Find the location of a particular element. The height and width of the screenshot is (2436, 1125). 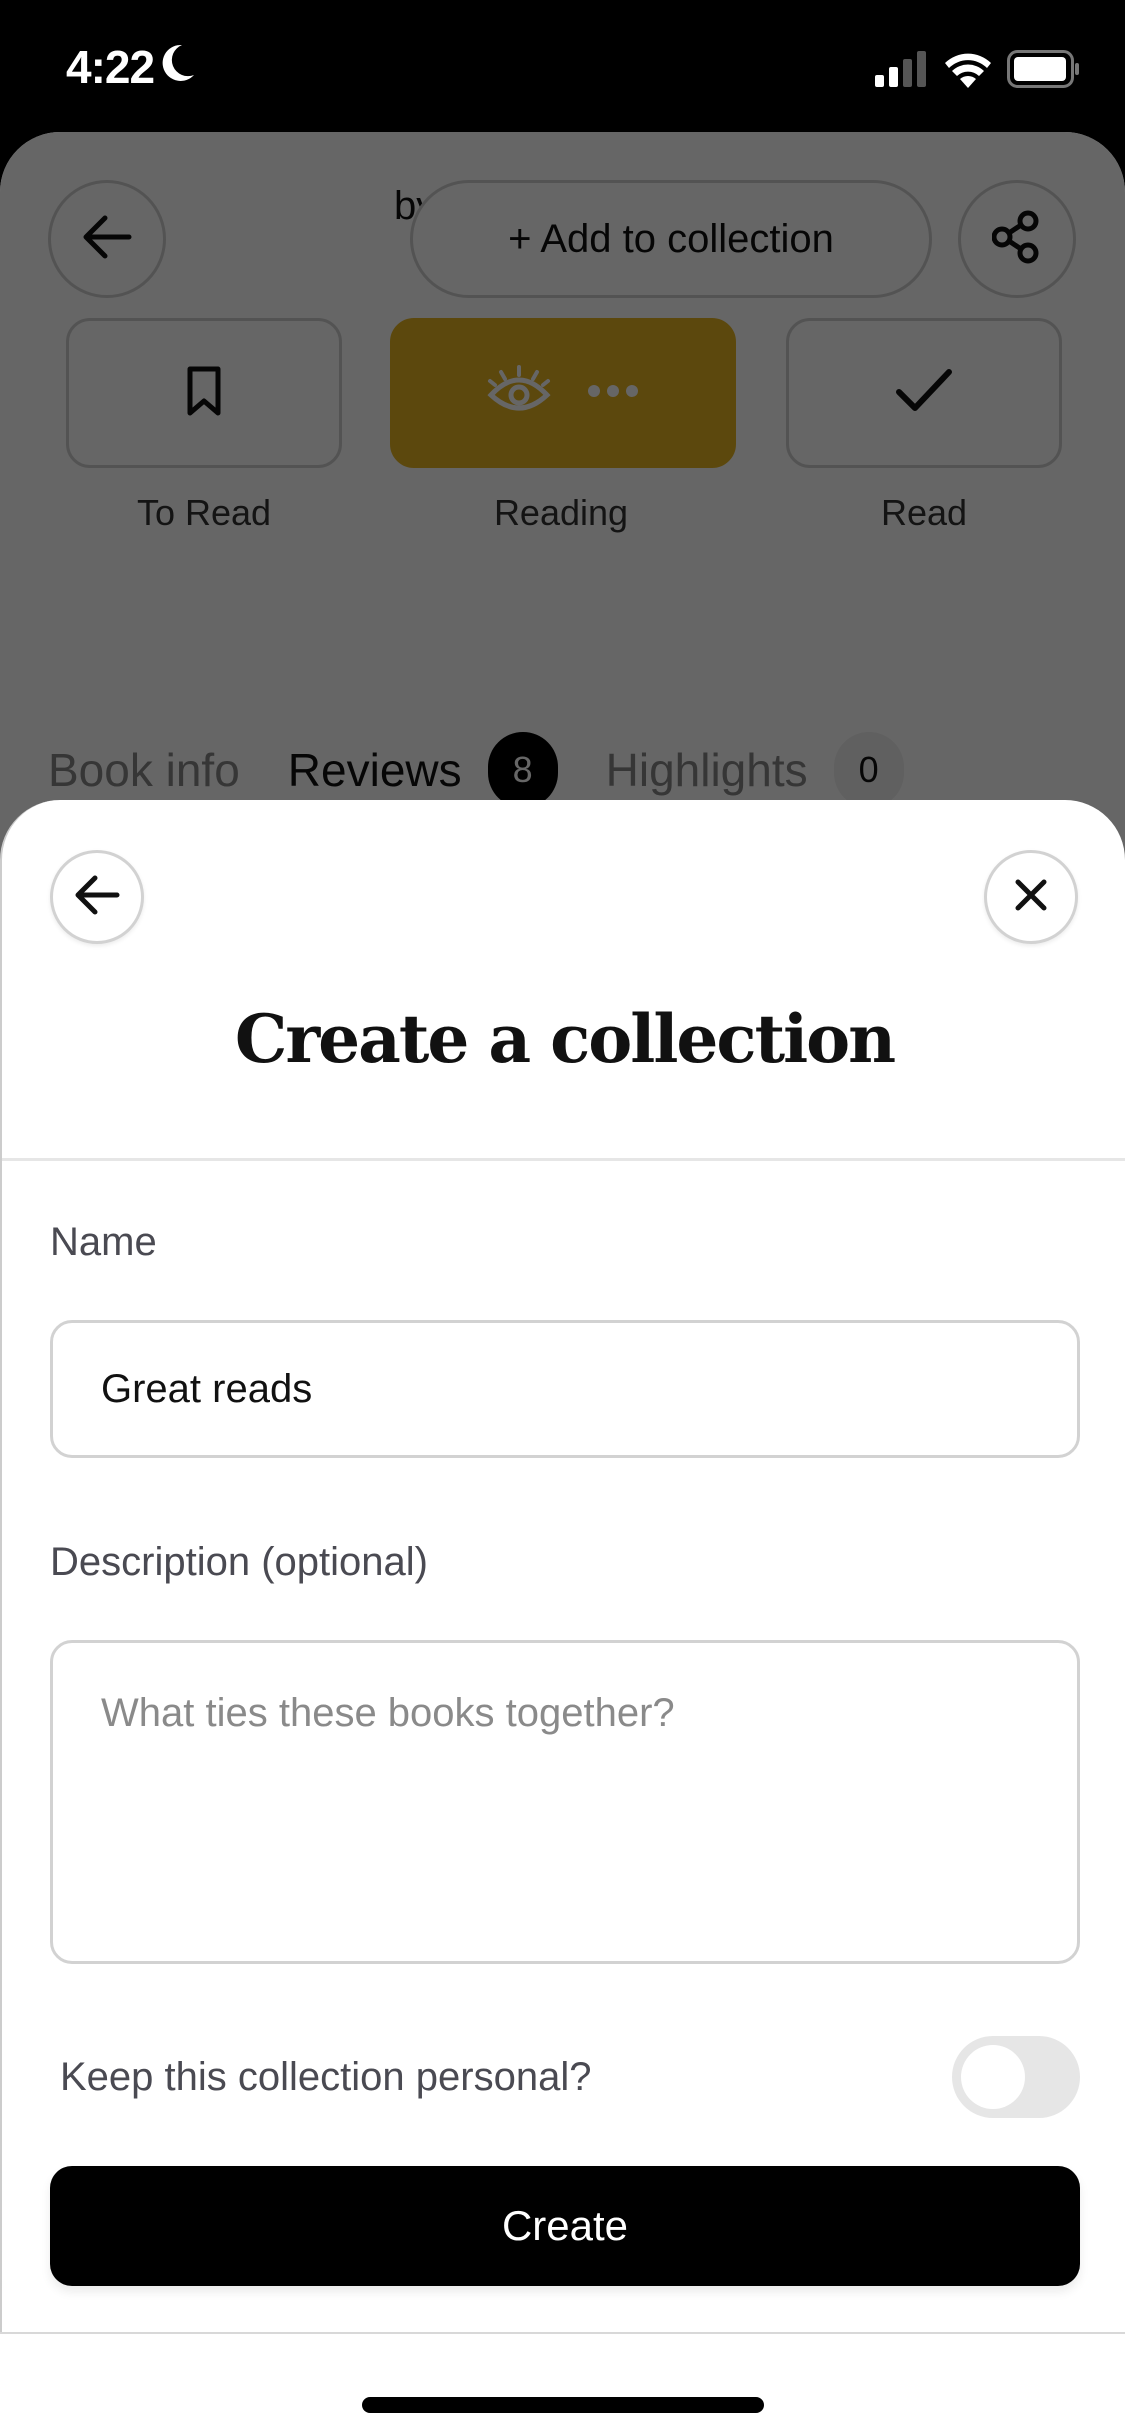

sheet-divider is located at coordinates (563, 1159).